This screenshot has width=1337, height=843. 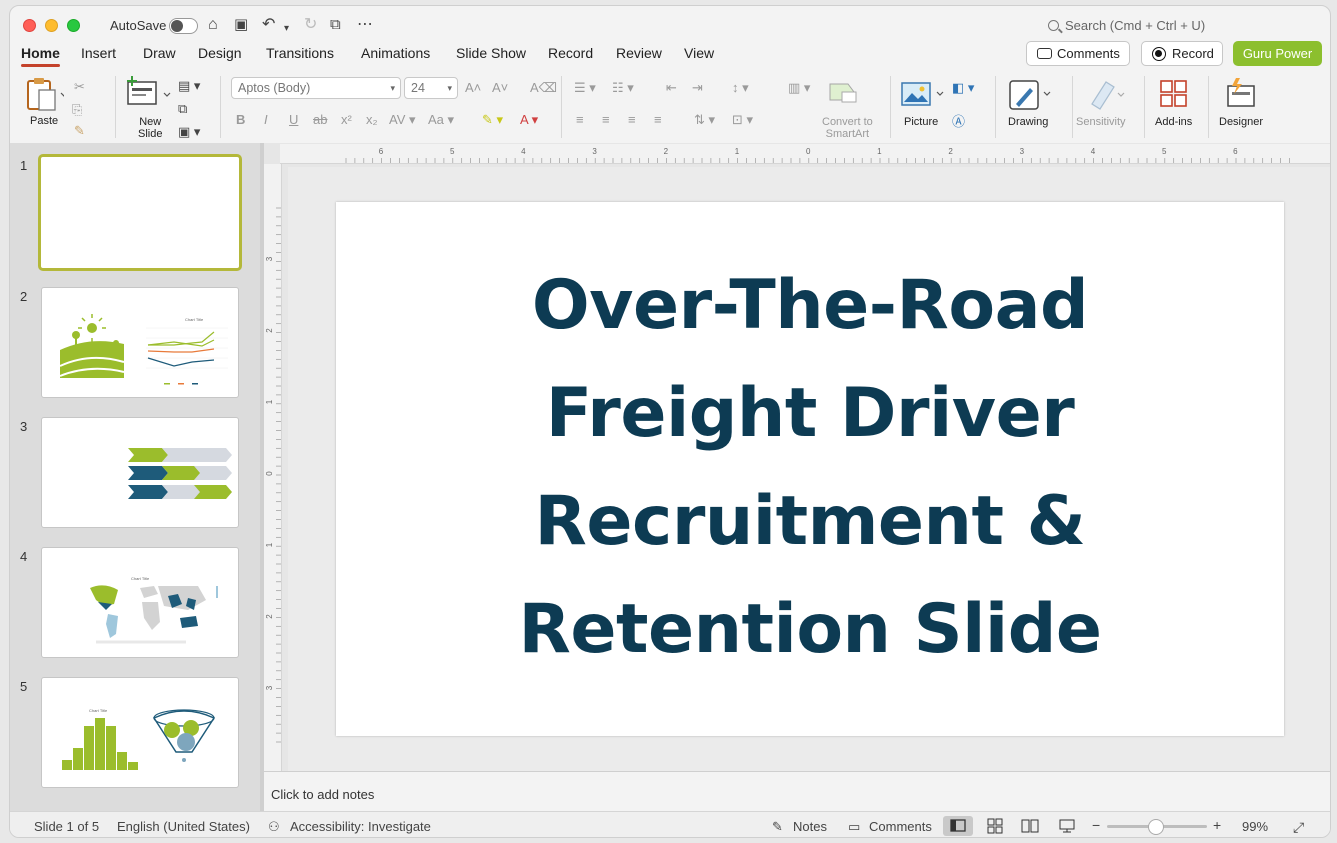 What do you see at coordinates (1126, 25) in the screenshot?
I see `search-field: Search (Cmd + Ctrl + U)` at bounding box center [1126, 25].